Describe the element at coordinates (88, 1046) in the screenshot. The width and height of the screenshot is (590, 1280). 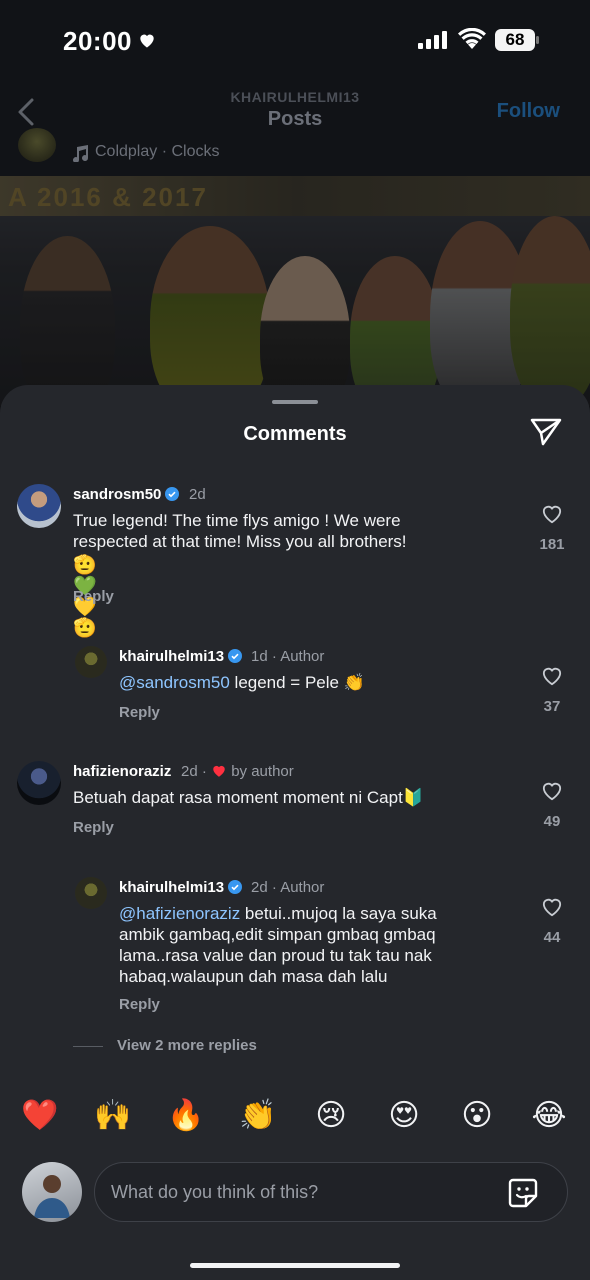
I see `view-replies-divider` at that location.